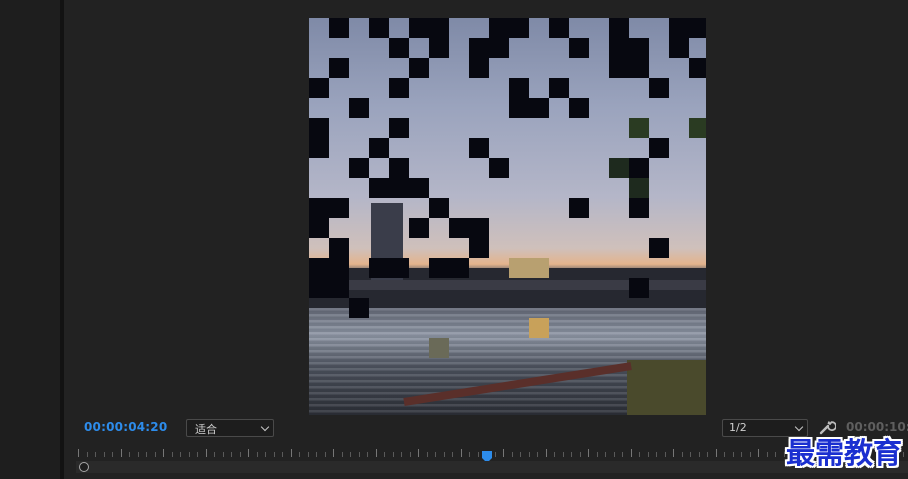 This screenshot has width=908, height=479. What do you see at coordinates (125, 427) in the screenshot?
I see `current-timecode: 00:00:04:20` at bounding box center [125, 427].